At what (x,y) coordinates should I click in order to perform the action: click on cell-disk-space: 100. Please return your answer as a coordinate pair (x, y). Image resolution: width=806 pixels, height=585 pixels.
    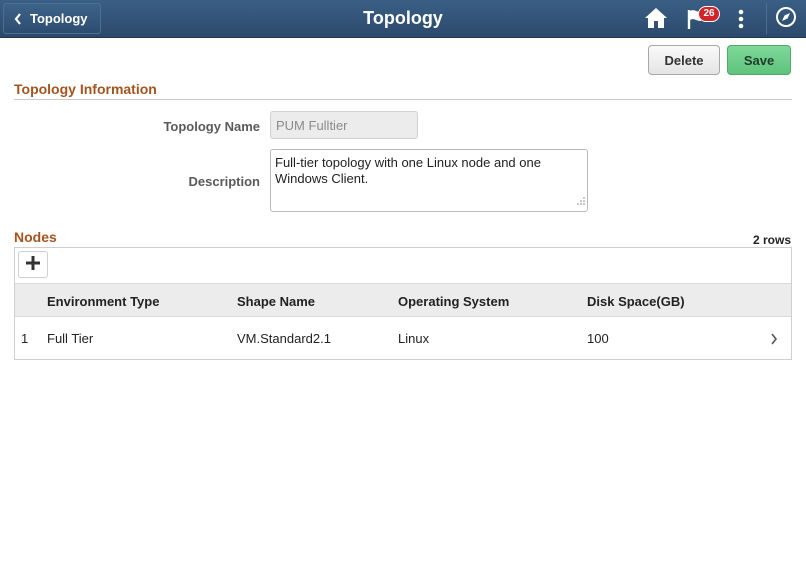
    Looking at the image, I should click on (598, 338).